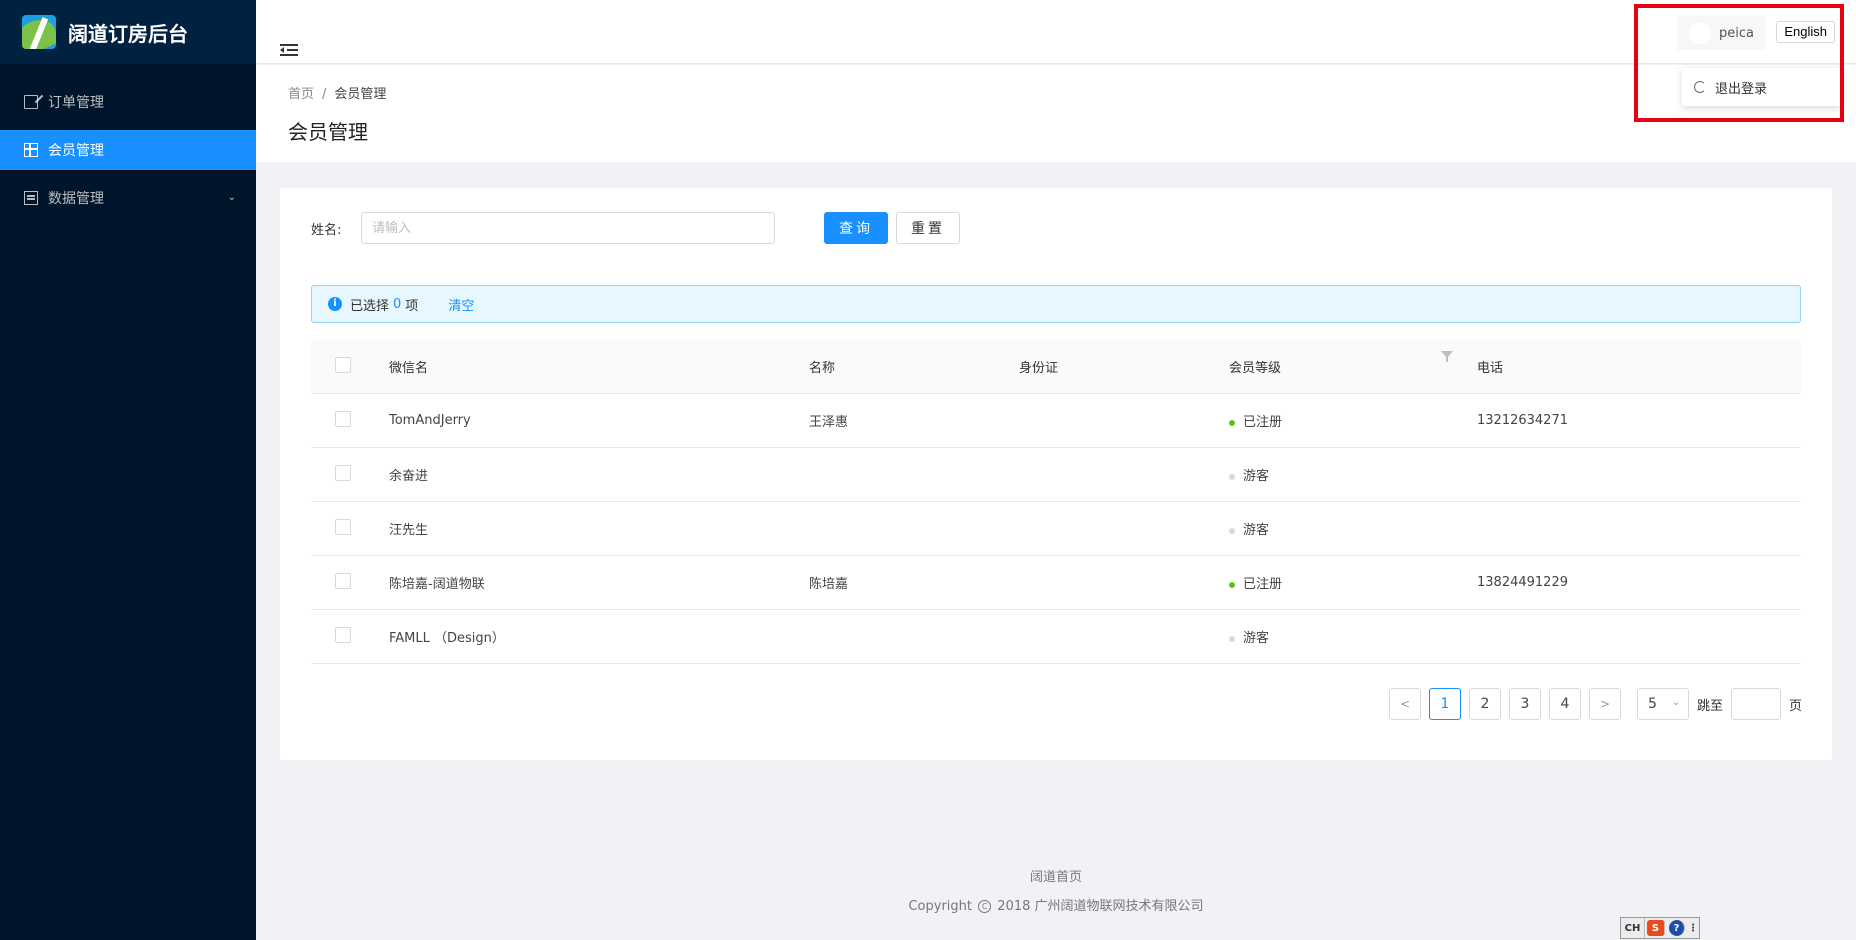  I want to click on ime-mode-button: CH, so click(1633, 928).